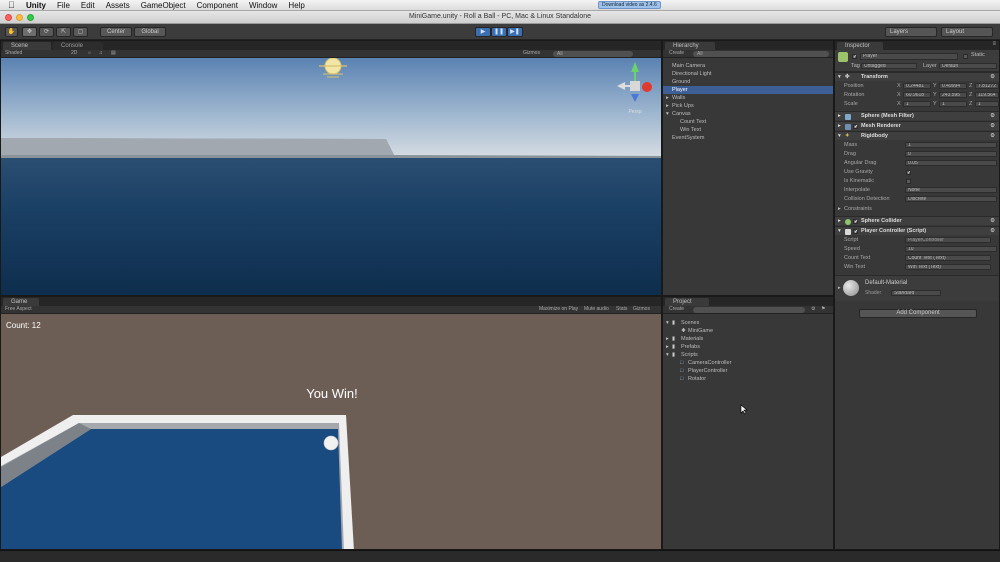  I want to click on scale-y-field: 1, so click(953, 104).